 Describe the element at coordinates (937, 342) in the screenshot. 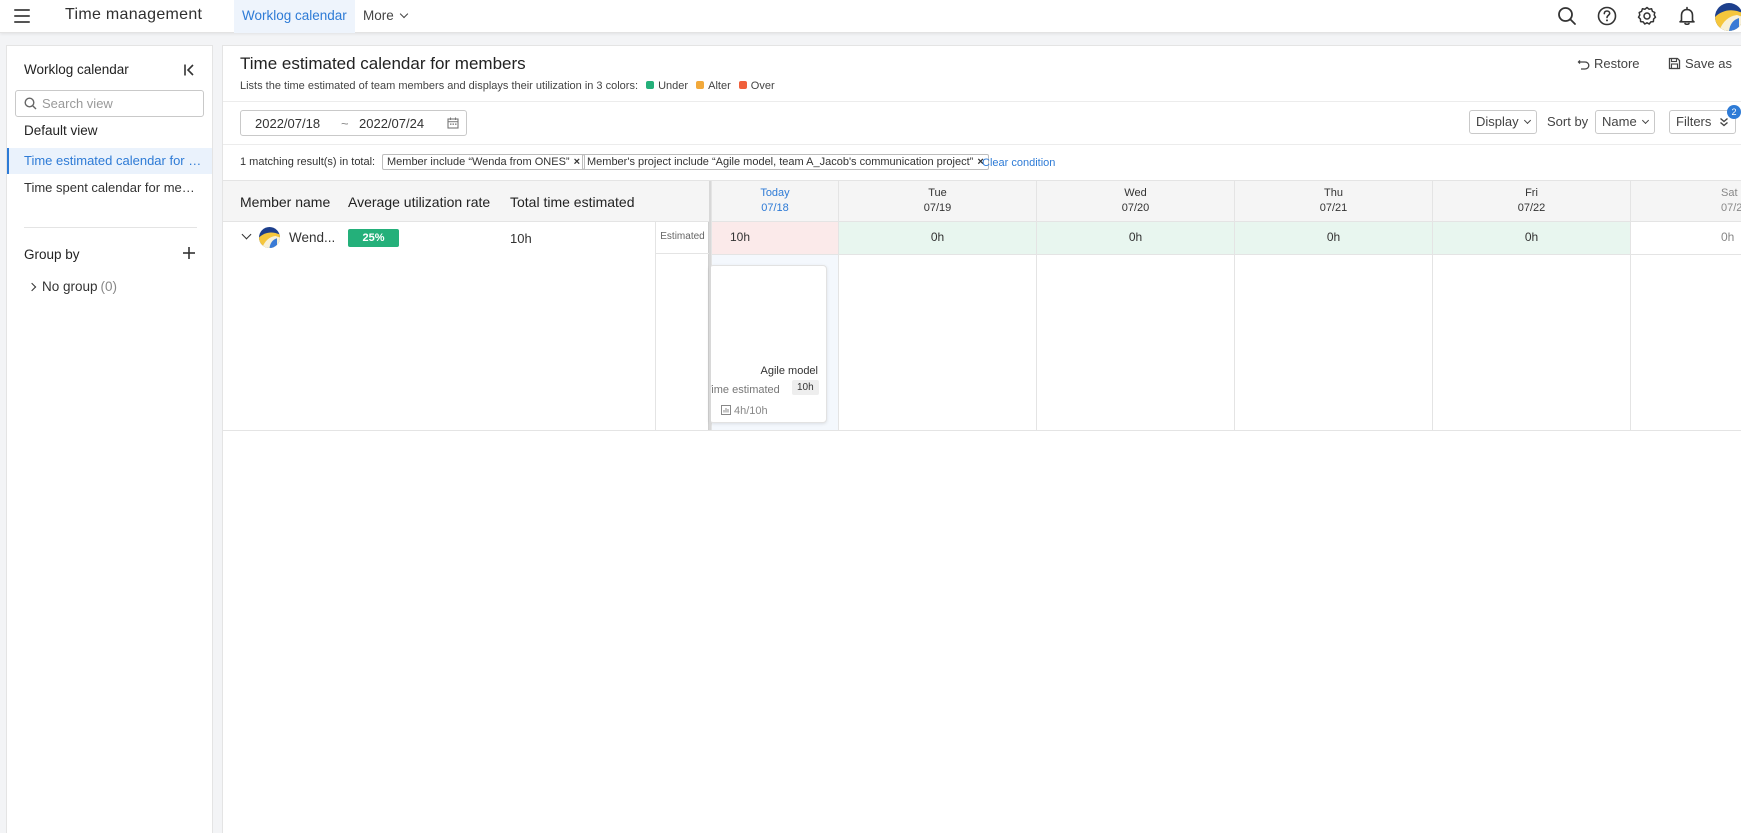

I see `day-body-tue` at that location.